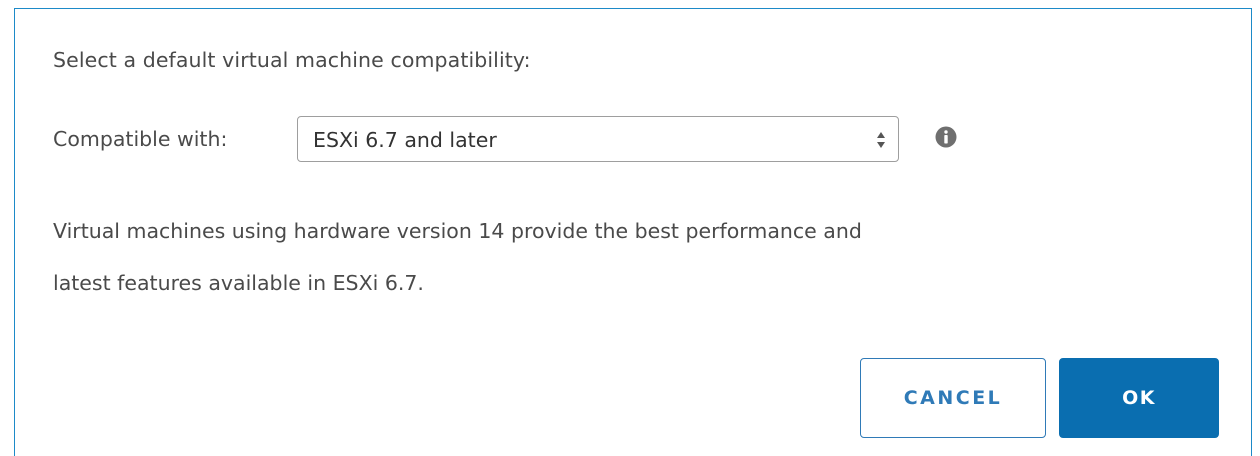  I want to click on info-icon, so click(946, 137).